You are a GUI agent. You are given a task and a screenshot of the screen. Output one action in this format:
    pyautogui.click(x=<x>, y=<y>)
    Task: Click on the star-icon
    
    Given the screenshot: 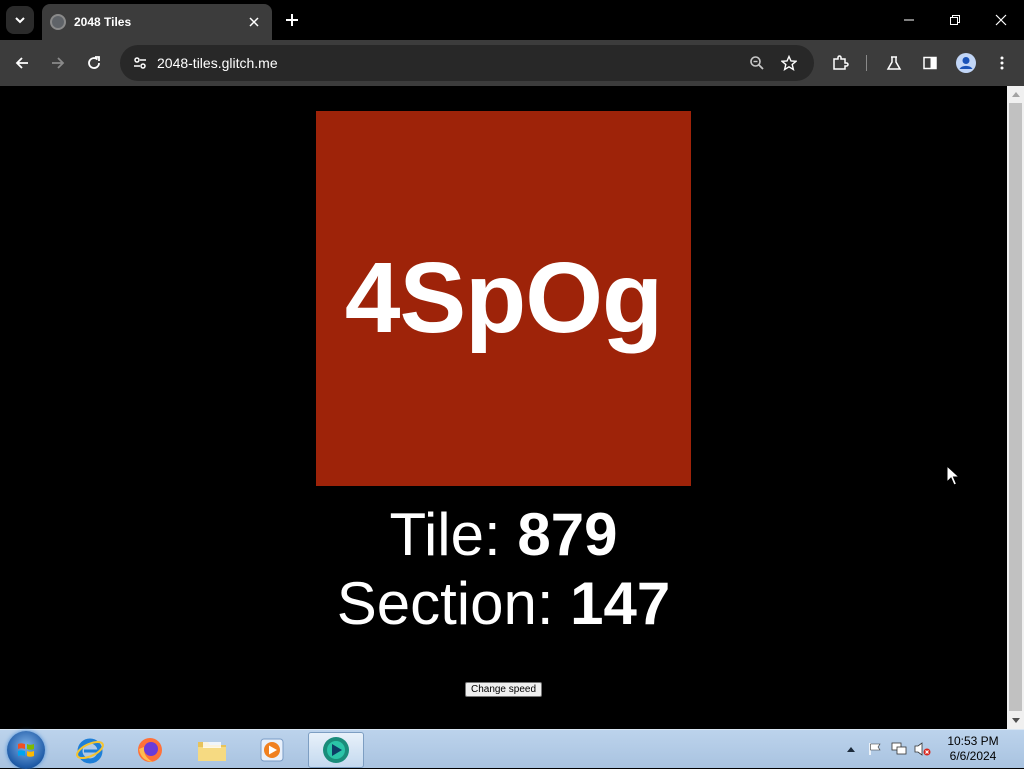 What is the action you would take?
    pyautogui.click(x=789, y=63)
    